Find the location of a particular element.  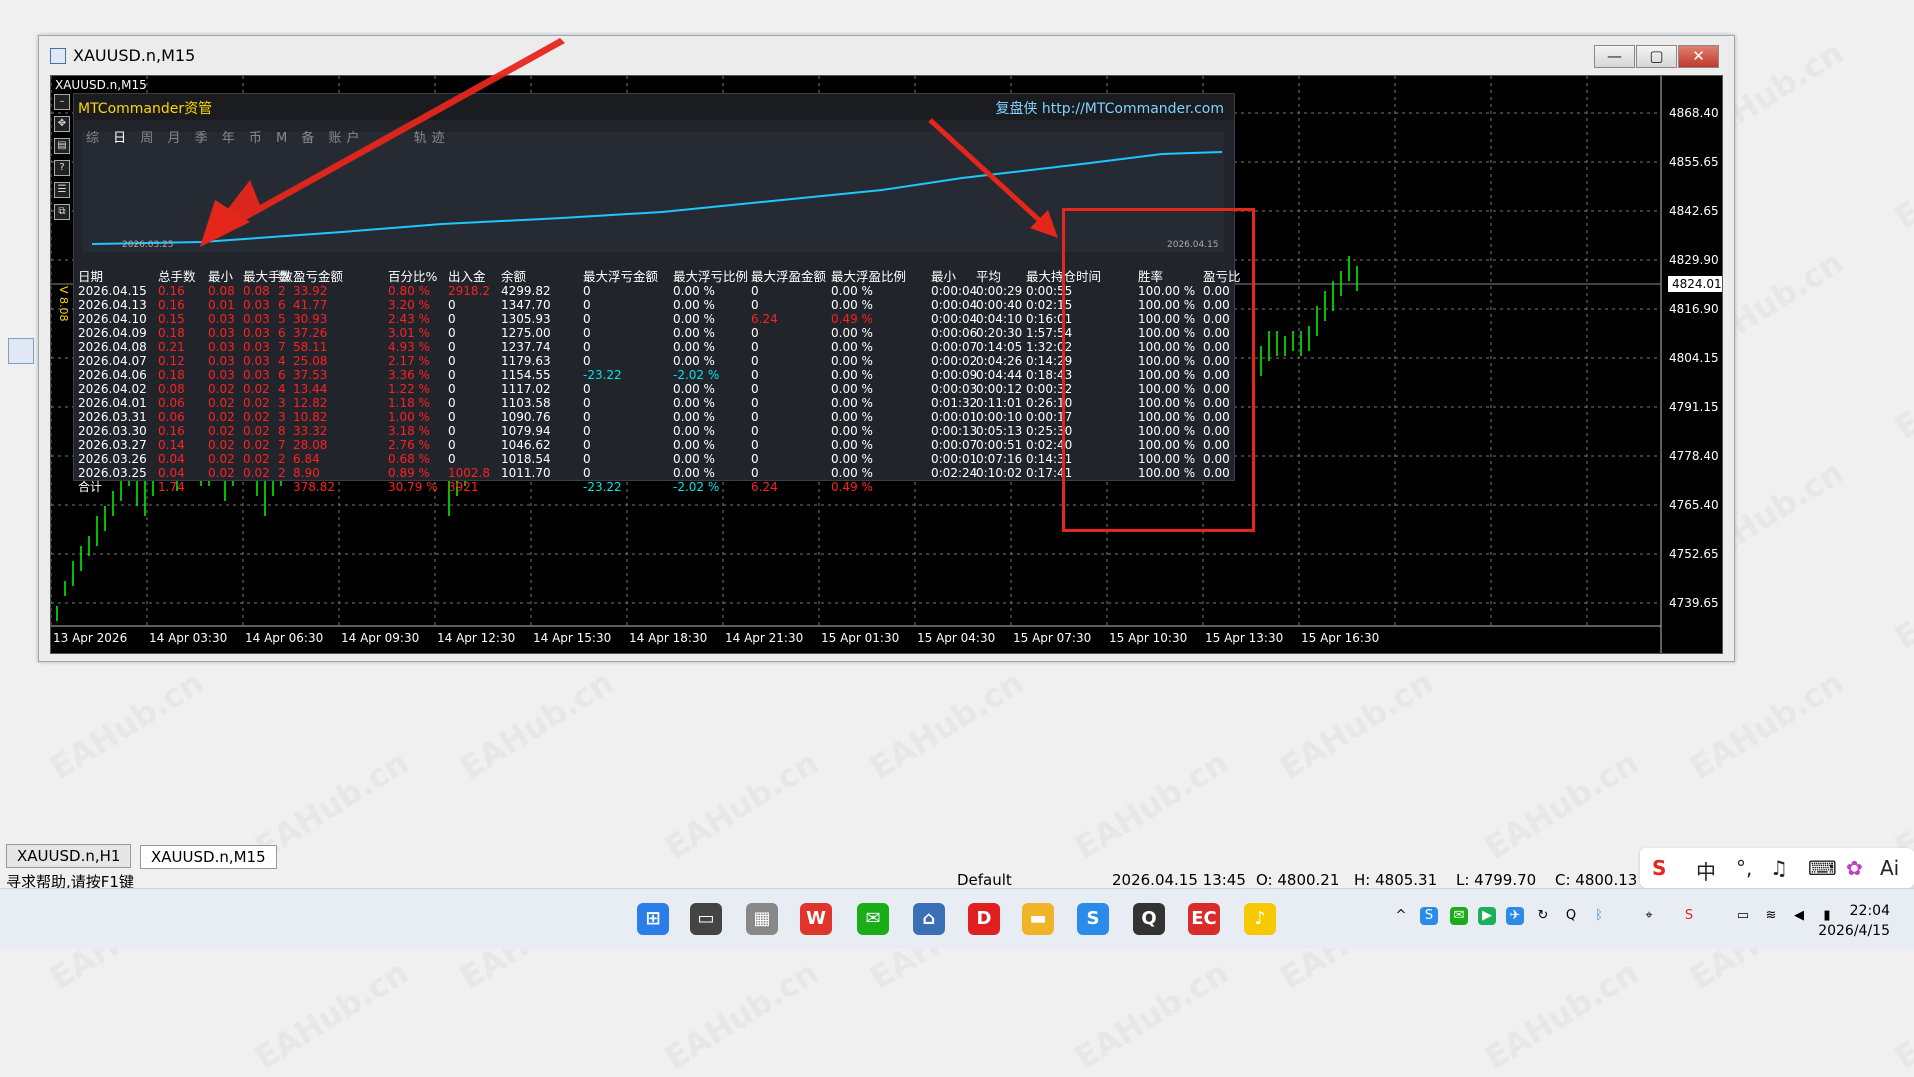

ai-icon: Ai is located at coordinates (1889, 868).